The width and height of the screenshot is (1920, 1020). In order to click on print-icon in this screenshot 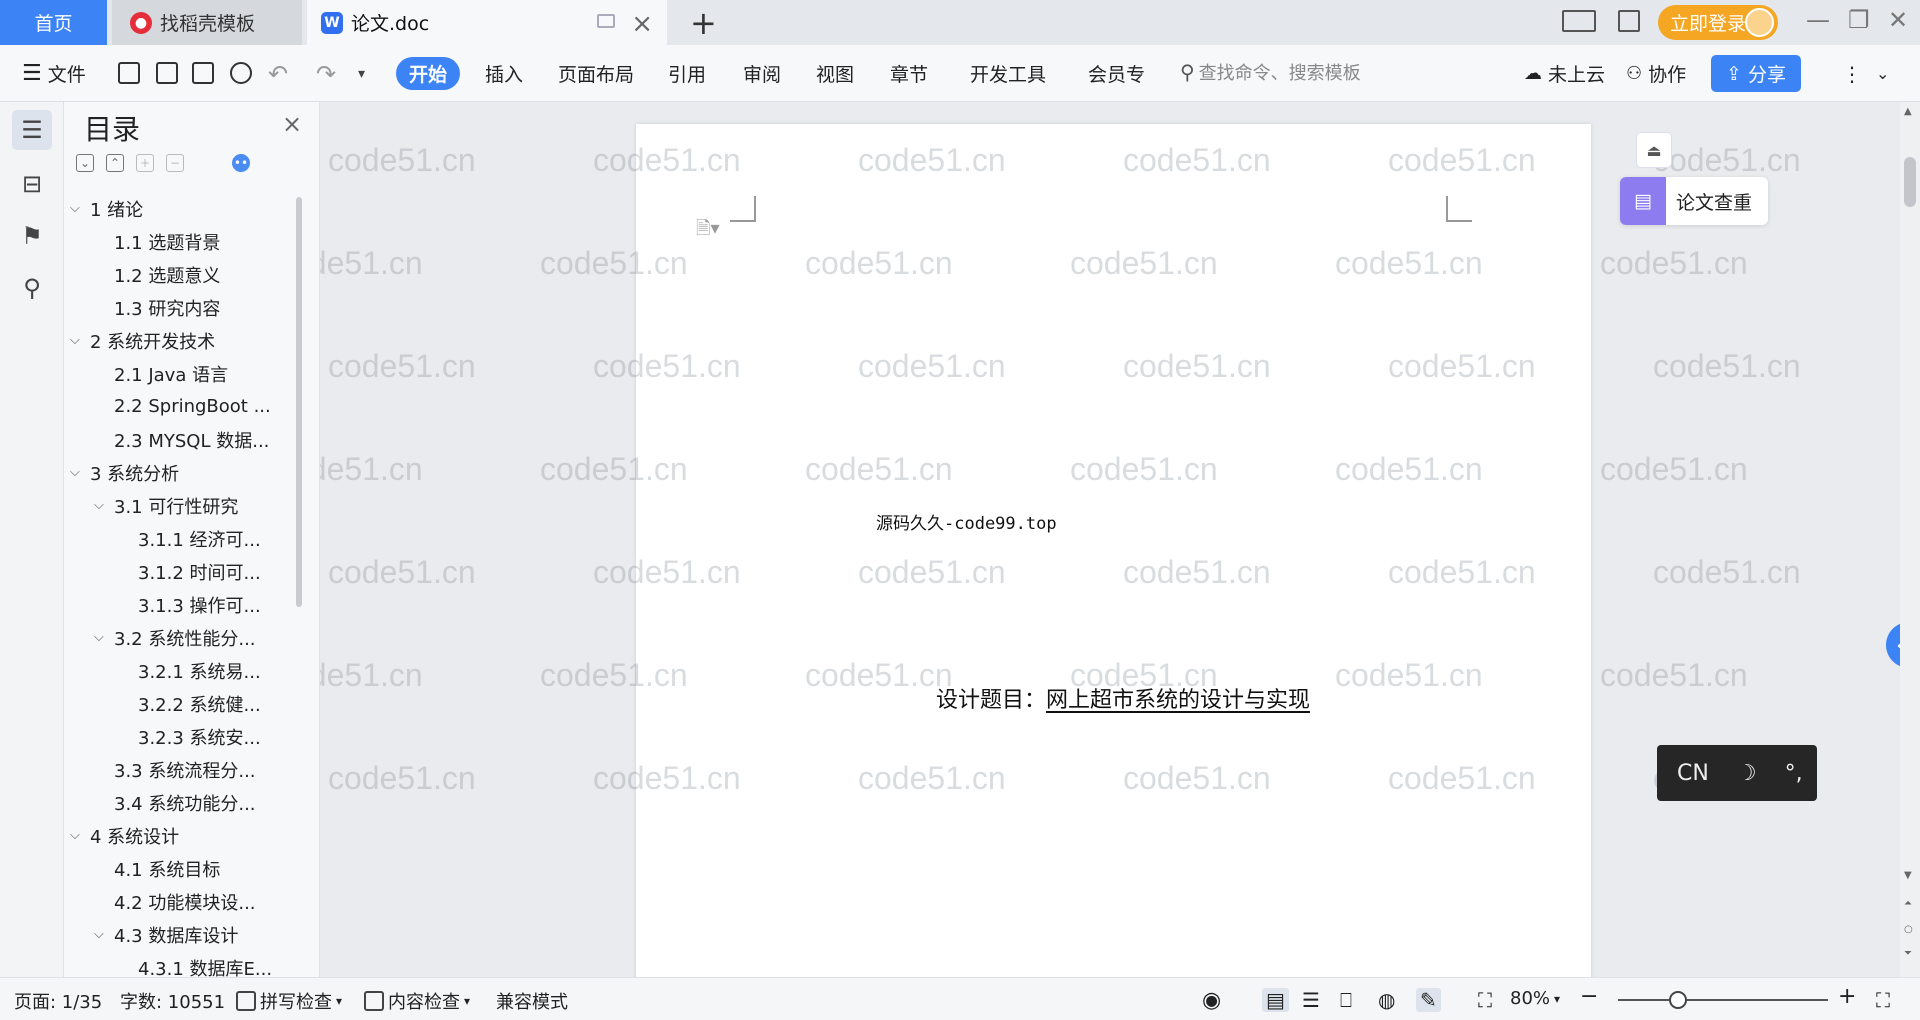, I will do `click(203, 73)`.